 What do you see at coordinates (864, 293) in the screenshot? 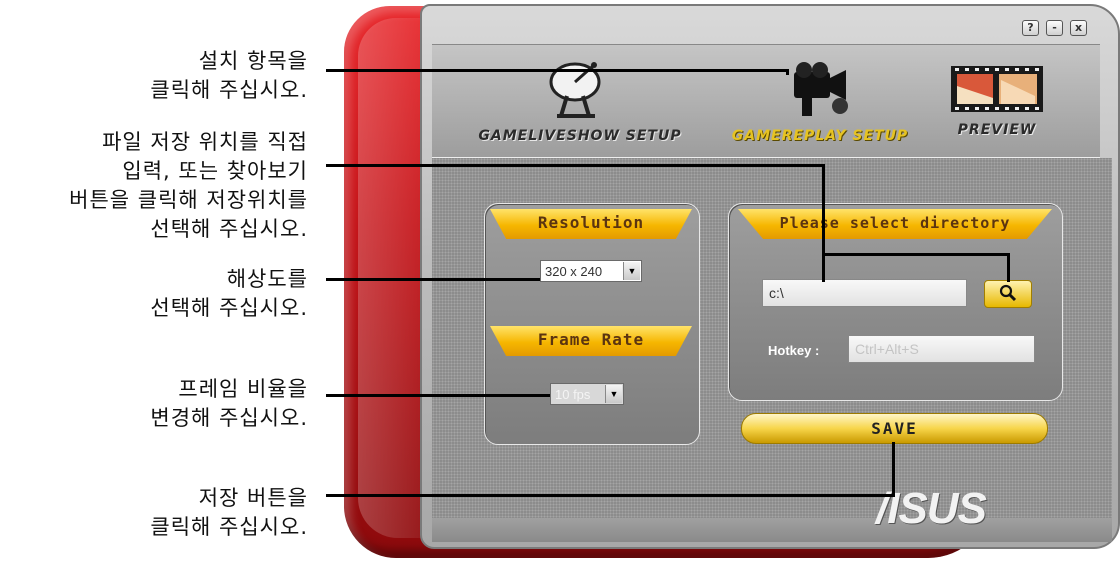
I see `directory-path-input: c:\` at bounding box center [864, 293].